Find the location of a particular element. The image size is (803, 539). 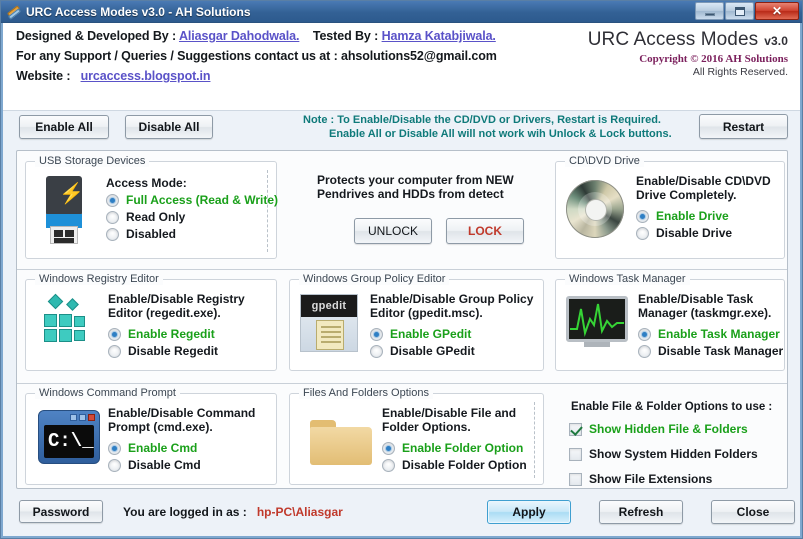

gpedit-document-icon: gpedit is located at coordinates (330, 325).